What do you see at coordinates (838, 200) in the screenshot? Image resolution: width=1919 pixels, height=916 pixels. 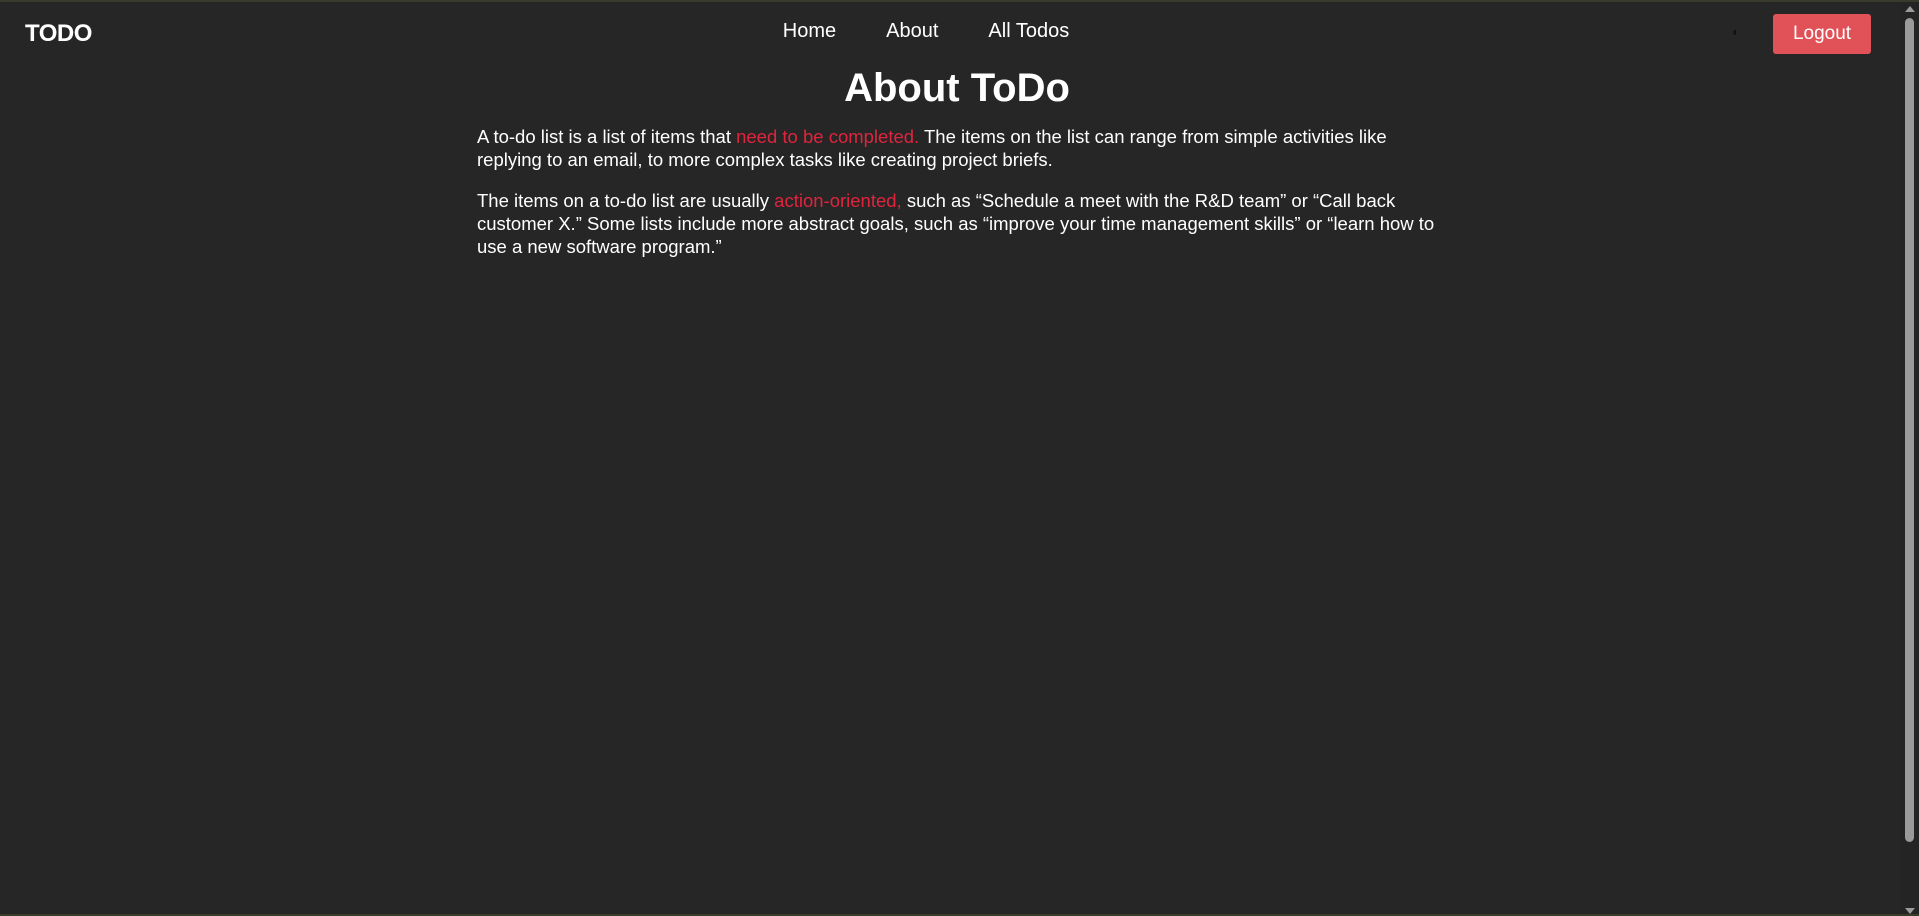 I see `paragraph-2-highlight: action-oriented,` at bounding box center [838, 200].